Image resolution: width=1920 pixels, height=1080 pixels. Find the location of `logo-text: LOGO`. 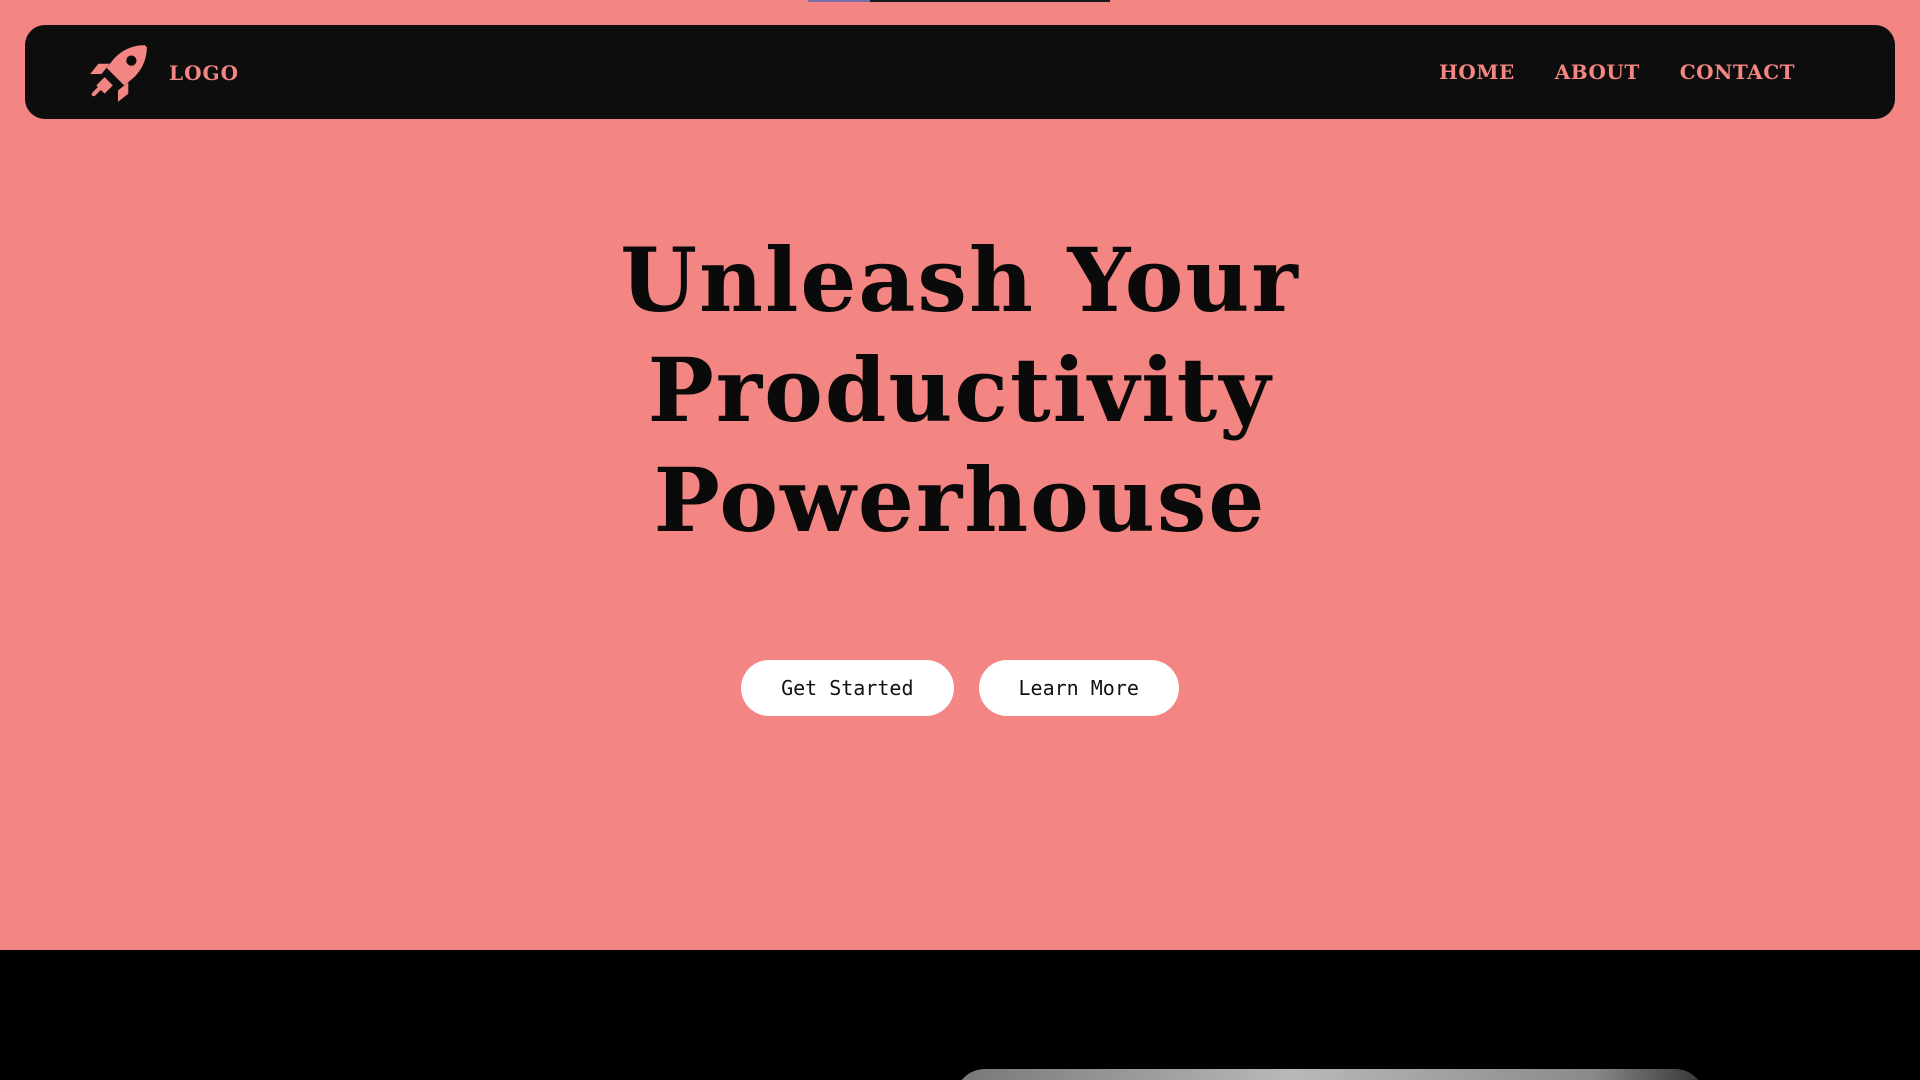

logo-text: LOGO is located at coordinates (204, 73).